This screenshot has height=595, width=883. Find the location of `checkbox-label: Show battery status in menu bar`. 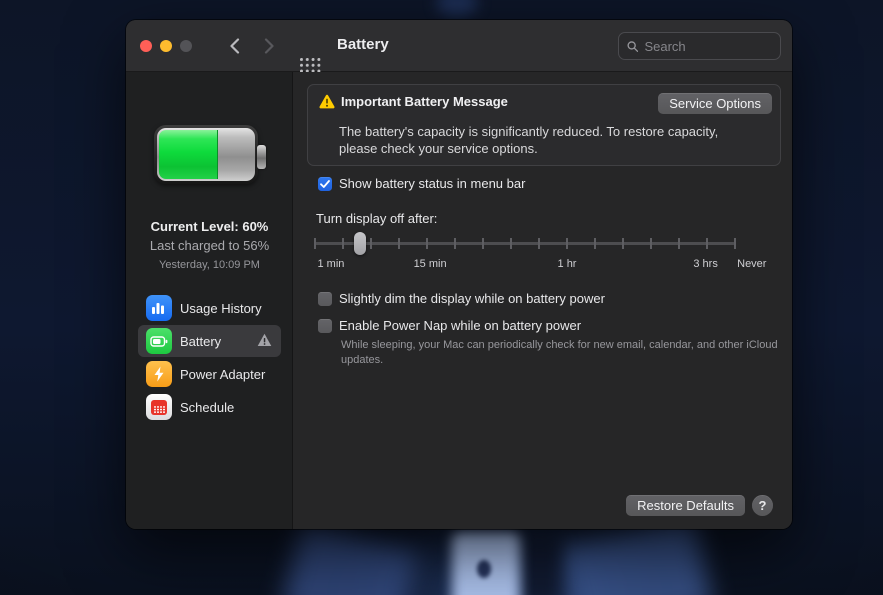

checkbox-label: Show battery status in menu bar is located at coordinates (432, 183).